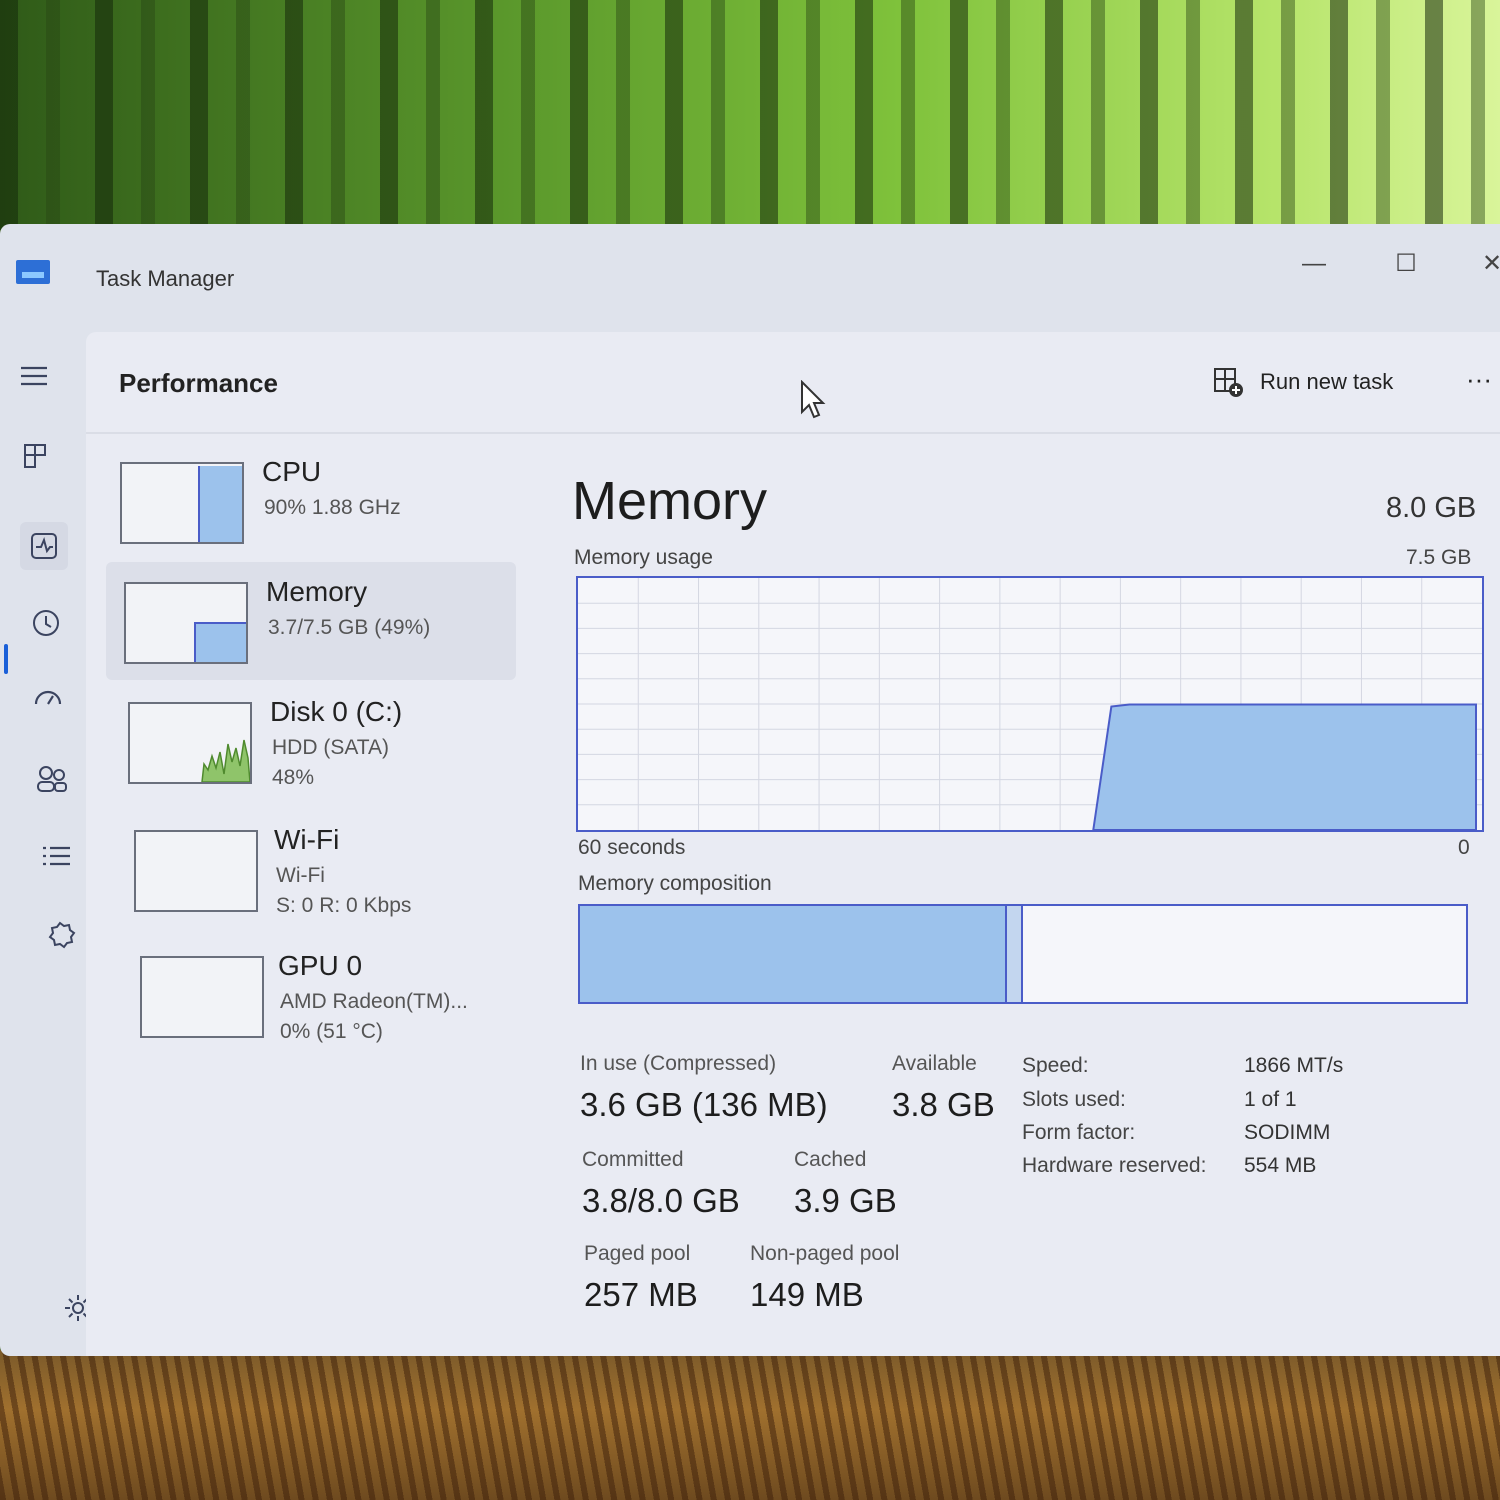  I want to click on perf-item-cpu: CPU 90% 1.88 GHz, so click(311, 501).